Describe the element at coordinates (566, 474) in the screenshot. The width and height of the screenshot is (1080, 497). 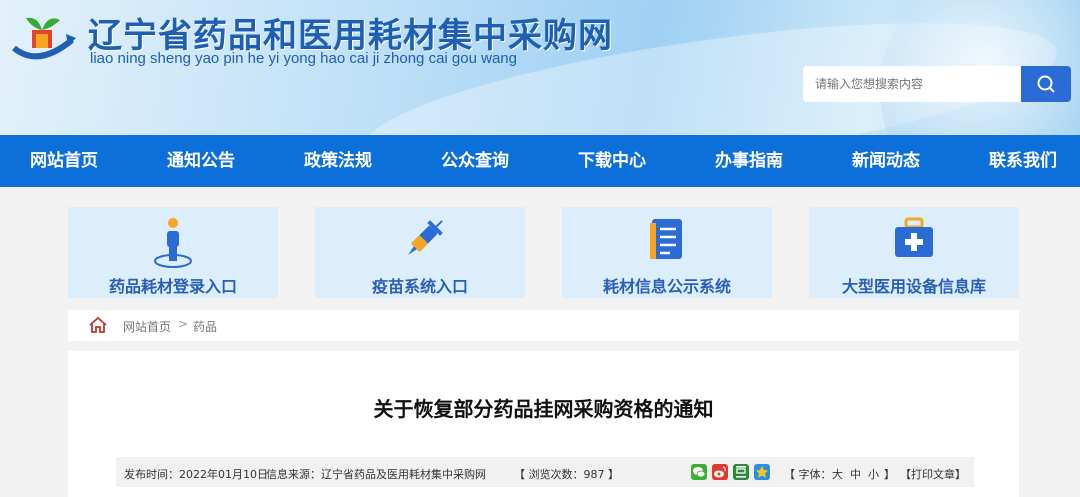
I see `view-count: 【 浏览次数：987 】` at that location.